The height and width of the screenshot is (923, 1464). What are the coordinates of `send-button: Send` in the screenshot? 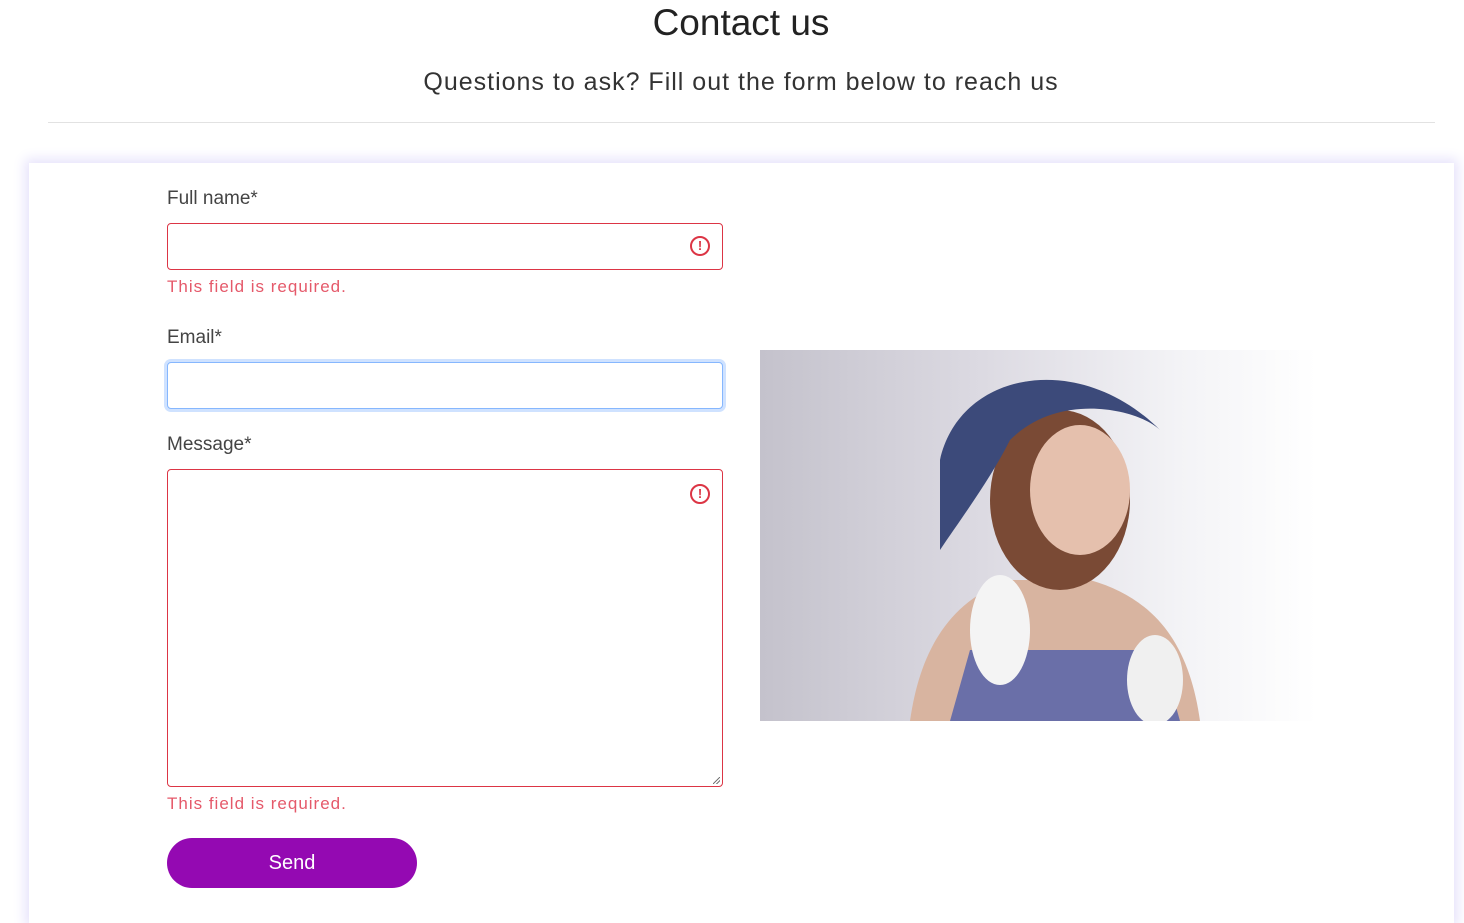 It's located at (292, 863).